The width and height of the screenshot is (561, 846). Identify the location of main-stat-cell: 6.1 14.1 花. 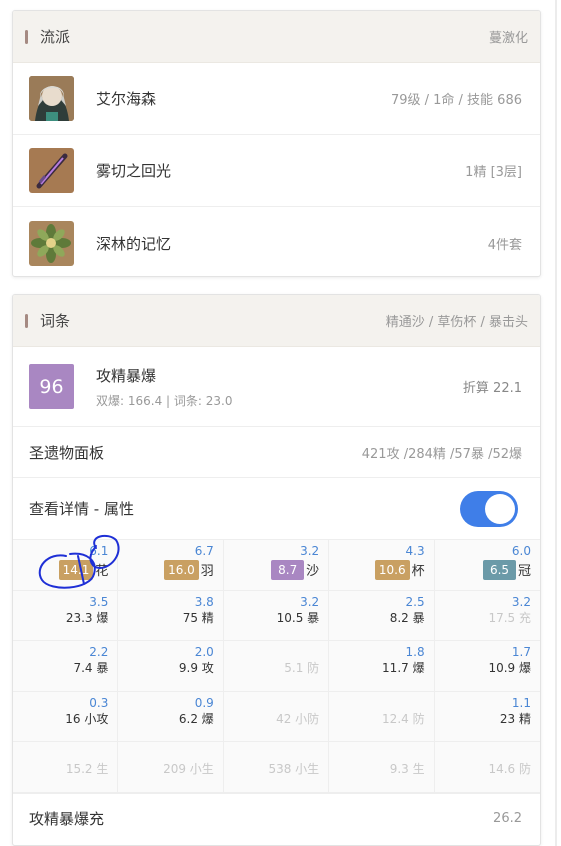
(66, 565).